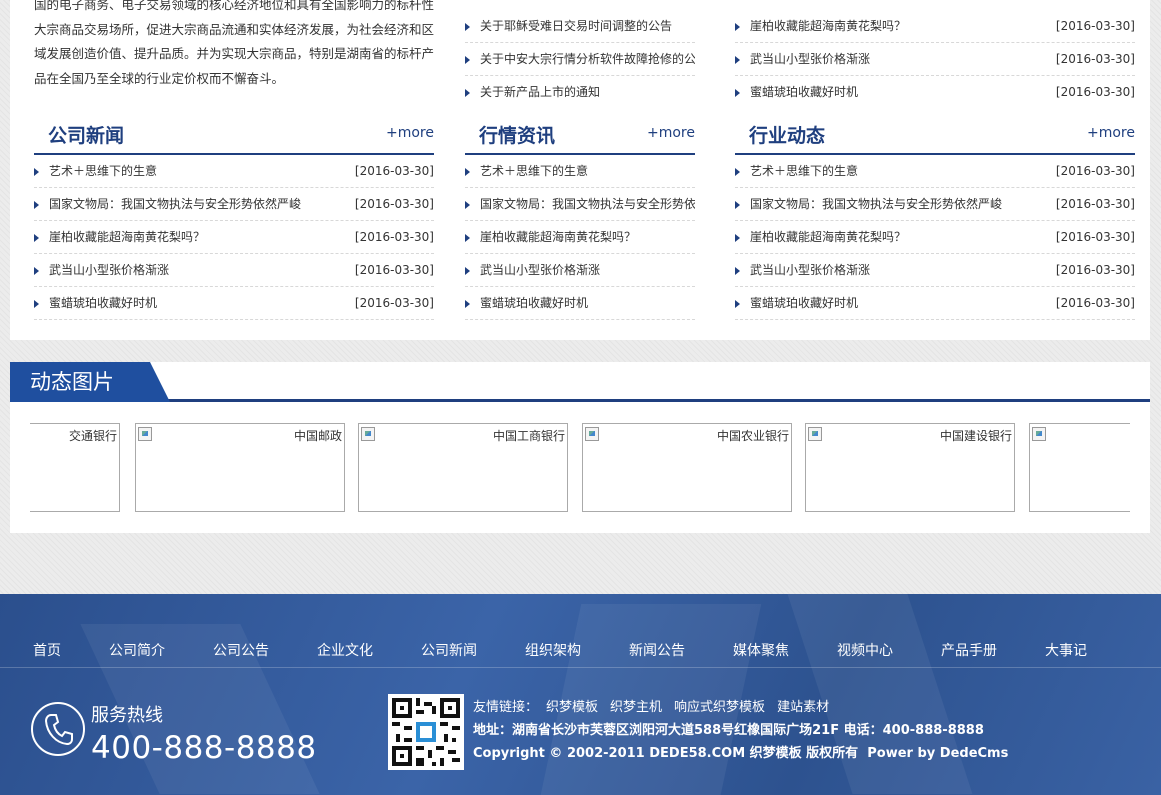 The image size is (1161, 795). Describe the element at coordinates (969, 650) in the screenshot. I see `footer-nav-manual: 产品手册` at that location.